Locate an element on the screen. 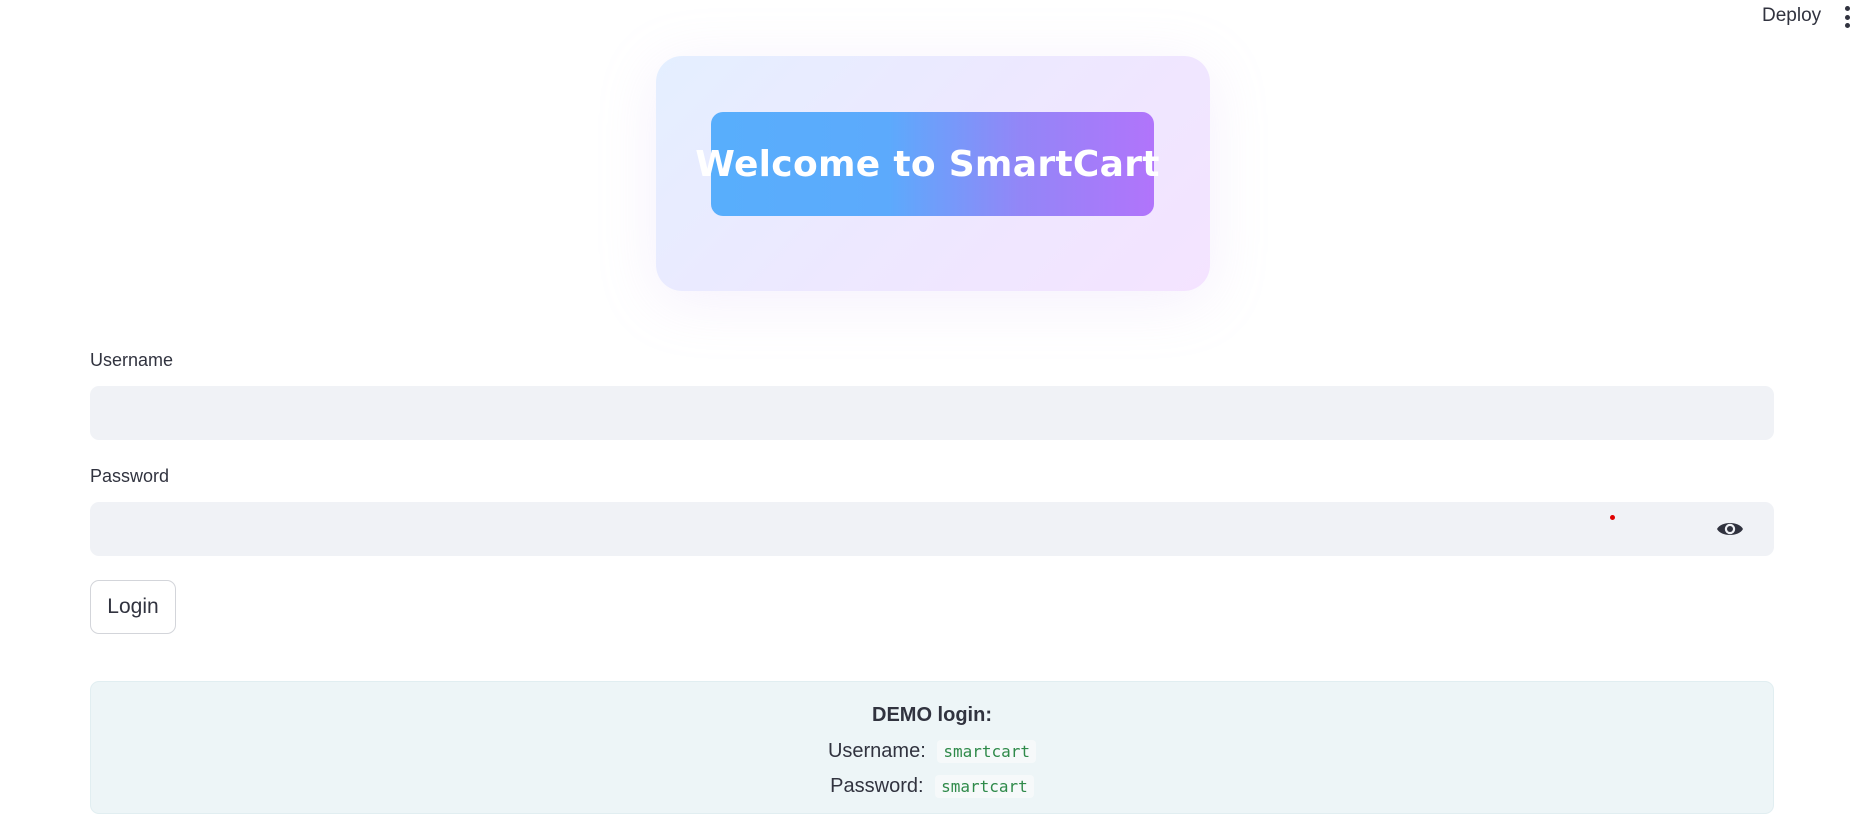 Image resolution: width=1862 pixels, height=814 pixels. demo-username-label: Username: is located at coordinates (876, 751).